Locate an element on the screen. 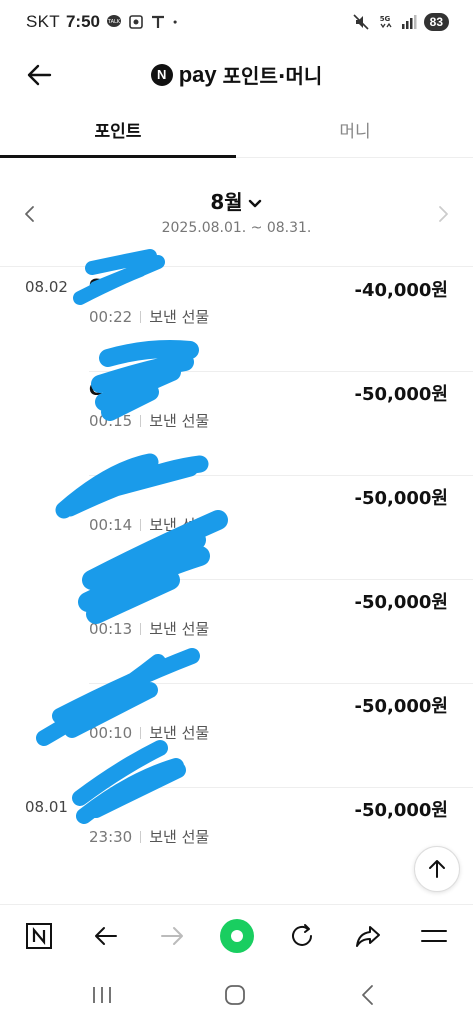  network-5g-icon: 5G is located at coordinates (385, 22).